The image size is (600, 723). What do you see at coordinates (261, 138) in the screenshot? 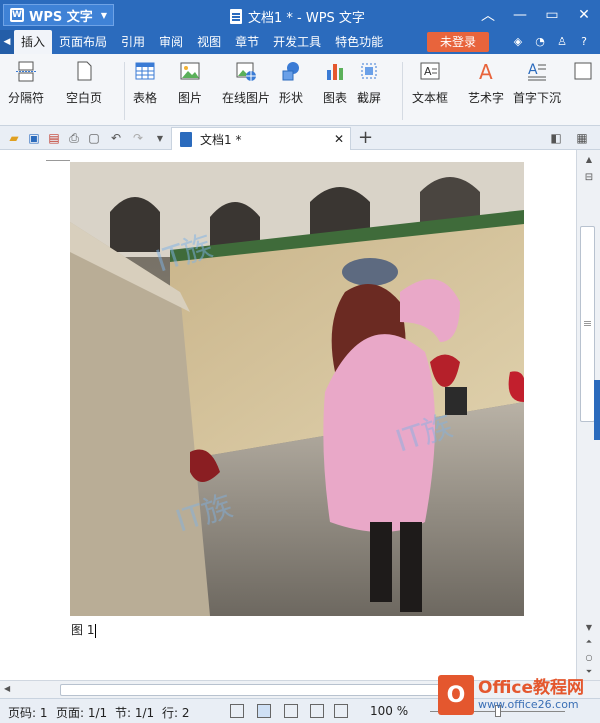
I see `document-tab: 文档1 * ✕` at bounding box center [261, 138].